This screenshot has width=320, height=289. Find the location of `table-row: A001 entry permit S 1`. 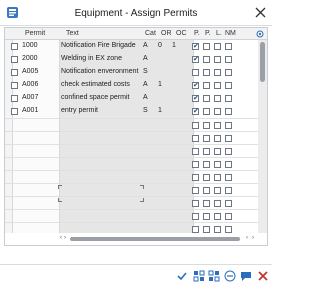

table-row: A001 entry permit S 1 is located at coordinates (136, 111).